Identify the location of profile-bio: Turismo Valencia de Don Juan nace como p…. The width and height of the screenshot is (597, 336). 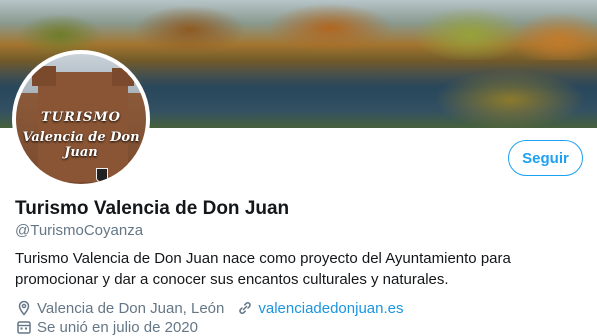
(263, 269).